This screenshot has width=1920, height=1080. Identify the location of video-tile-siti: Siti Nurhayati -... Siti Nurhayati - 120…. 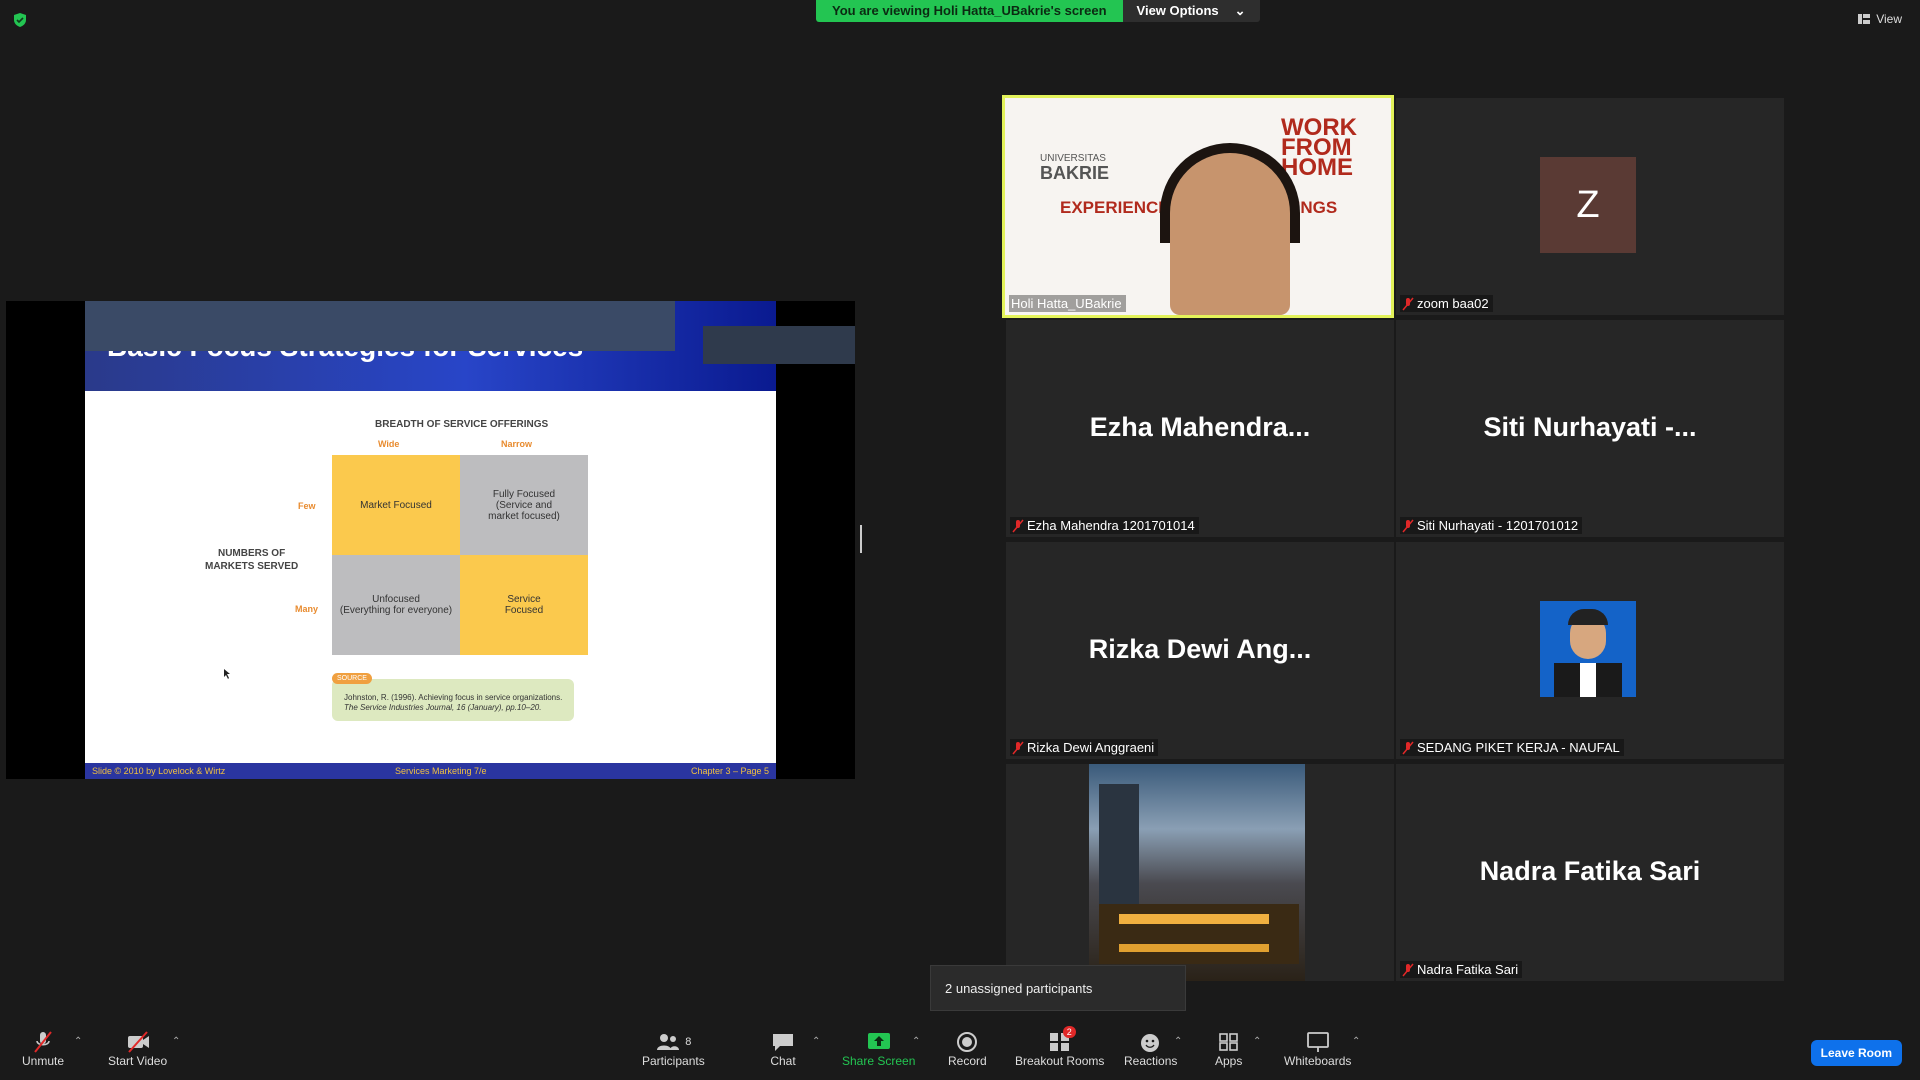
(1590, 428).